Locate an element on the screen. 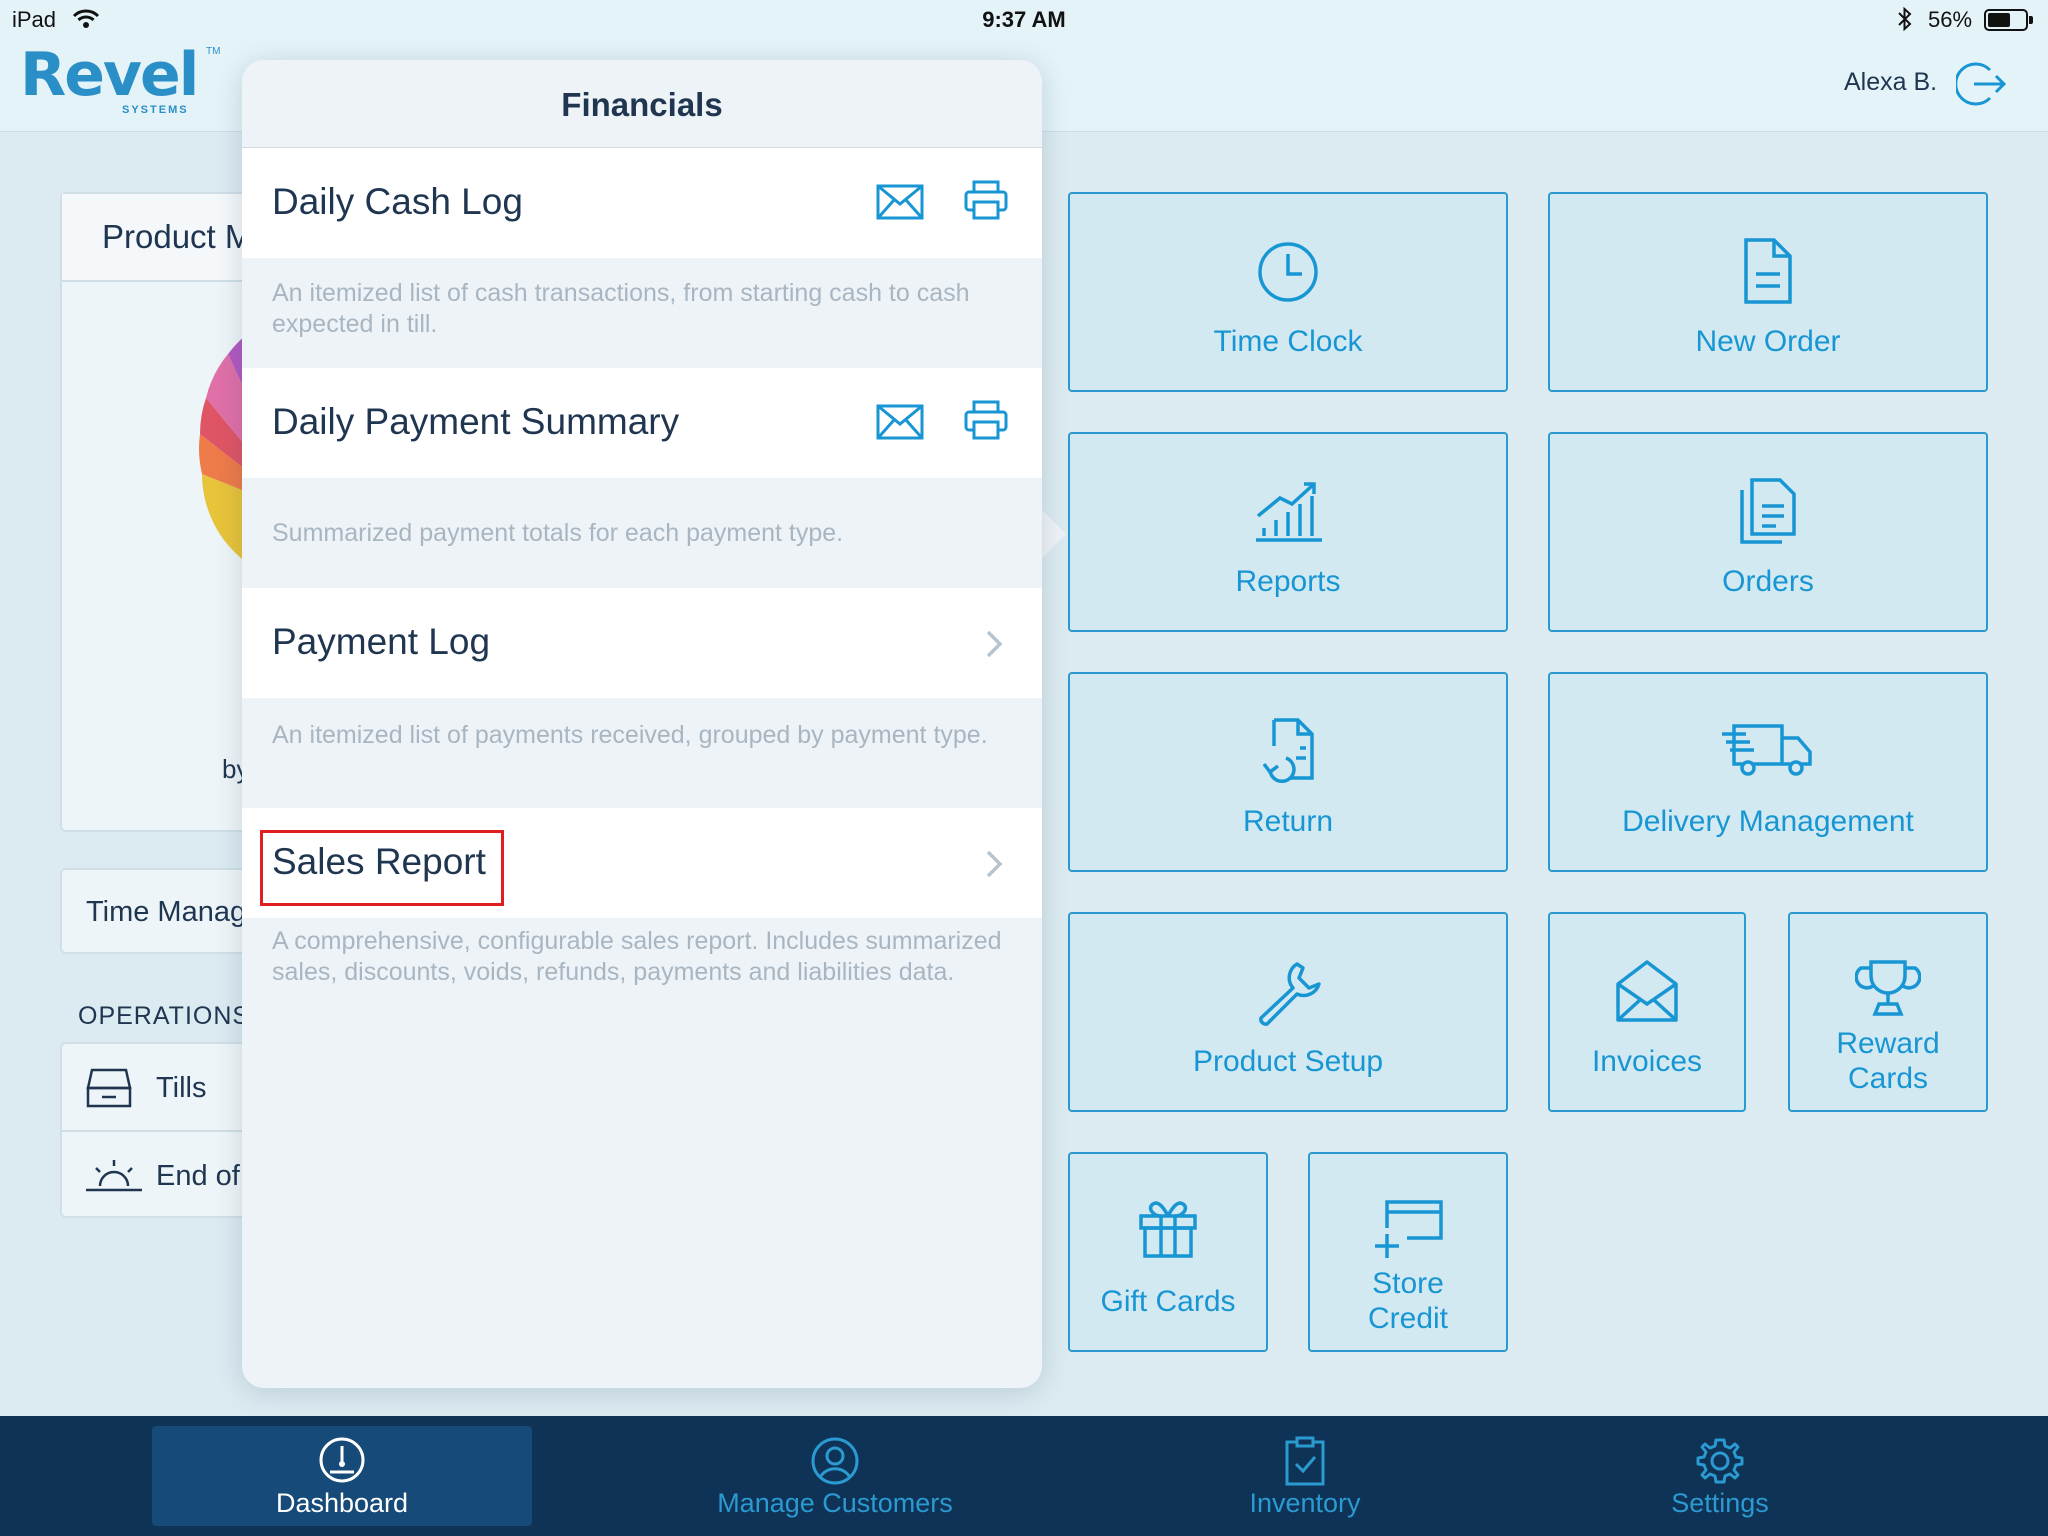 This screenshot has height=1536, width=2048. battery-icon is located at coordinates (2008, 20).